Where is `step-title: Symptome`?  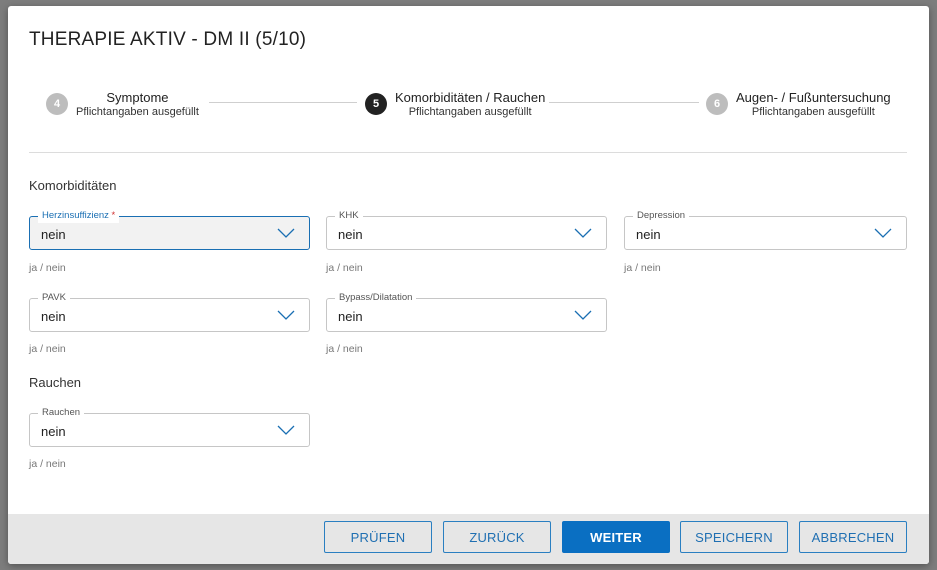
step-title: Symptome is located at coordinates (137, 97).